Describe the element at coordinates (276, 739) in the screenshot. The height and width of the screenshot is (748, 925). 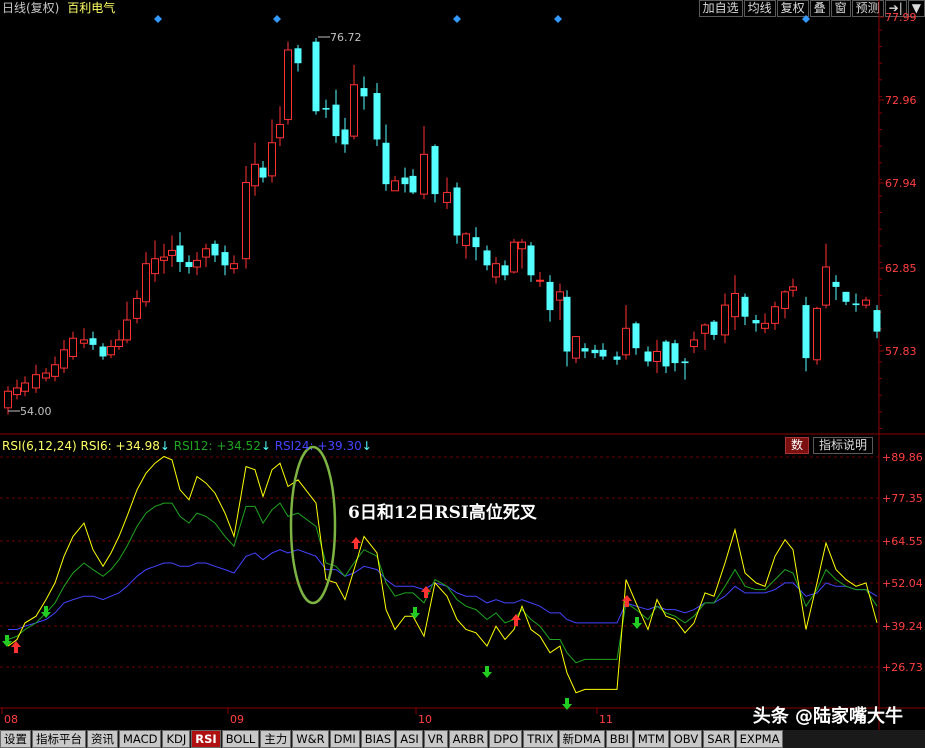
I see `tab-: 主力` at that location.